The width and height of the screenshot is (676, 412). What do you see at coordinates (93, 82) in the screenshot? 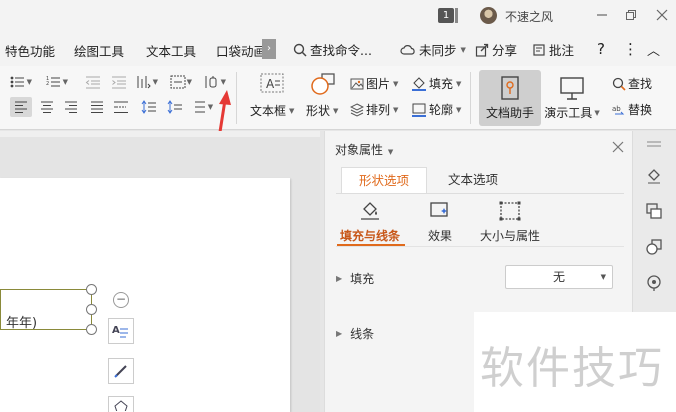
I see `decrease-indent-button` at bounding box center [93, 82].